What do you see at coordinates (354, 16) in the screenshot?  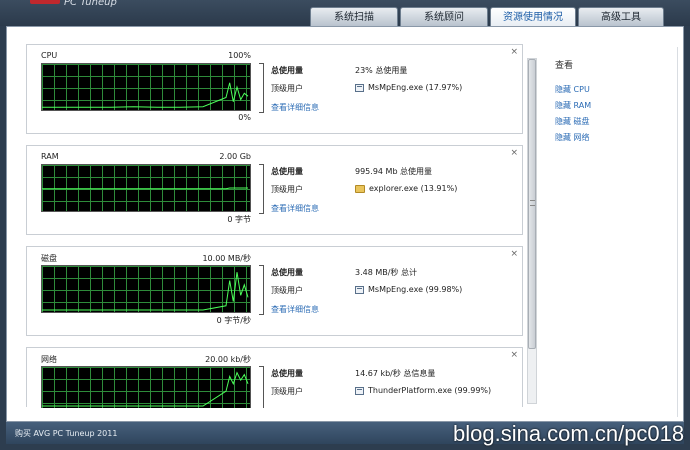 I see `tab-system-scan: 系统扫描` at bounding box center [354, 16].